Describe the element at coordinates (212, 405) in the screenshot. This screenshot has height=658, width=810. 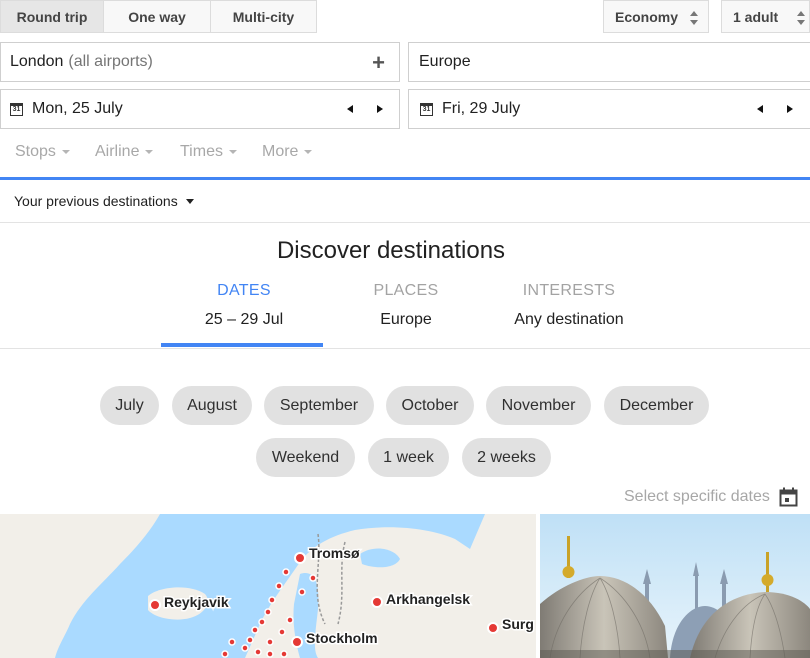
I see `chip-august: August` at that location.